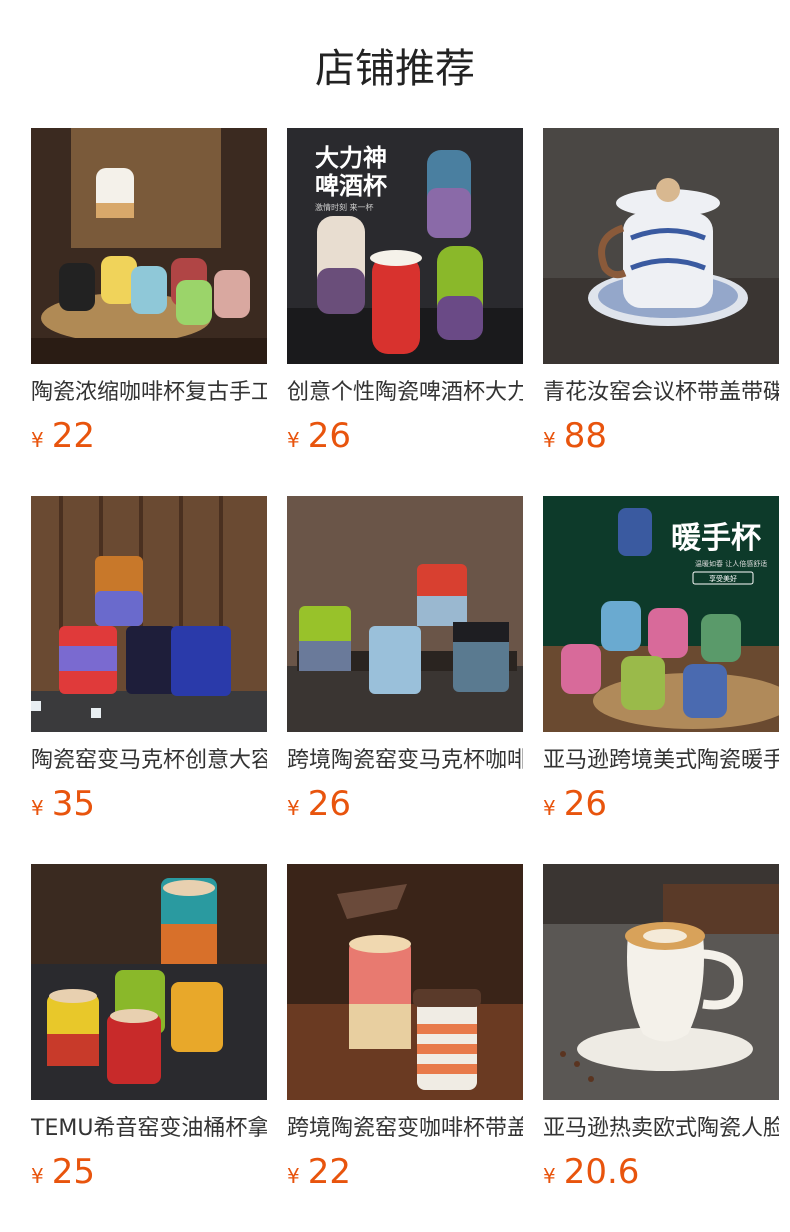 This screenshot has width=790, height=1232. I want to click on page-title: 店铺推荐, so click(395, 69).